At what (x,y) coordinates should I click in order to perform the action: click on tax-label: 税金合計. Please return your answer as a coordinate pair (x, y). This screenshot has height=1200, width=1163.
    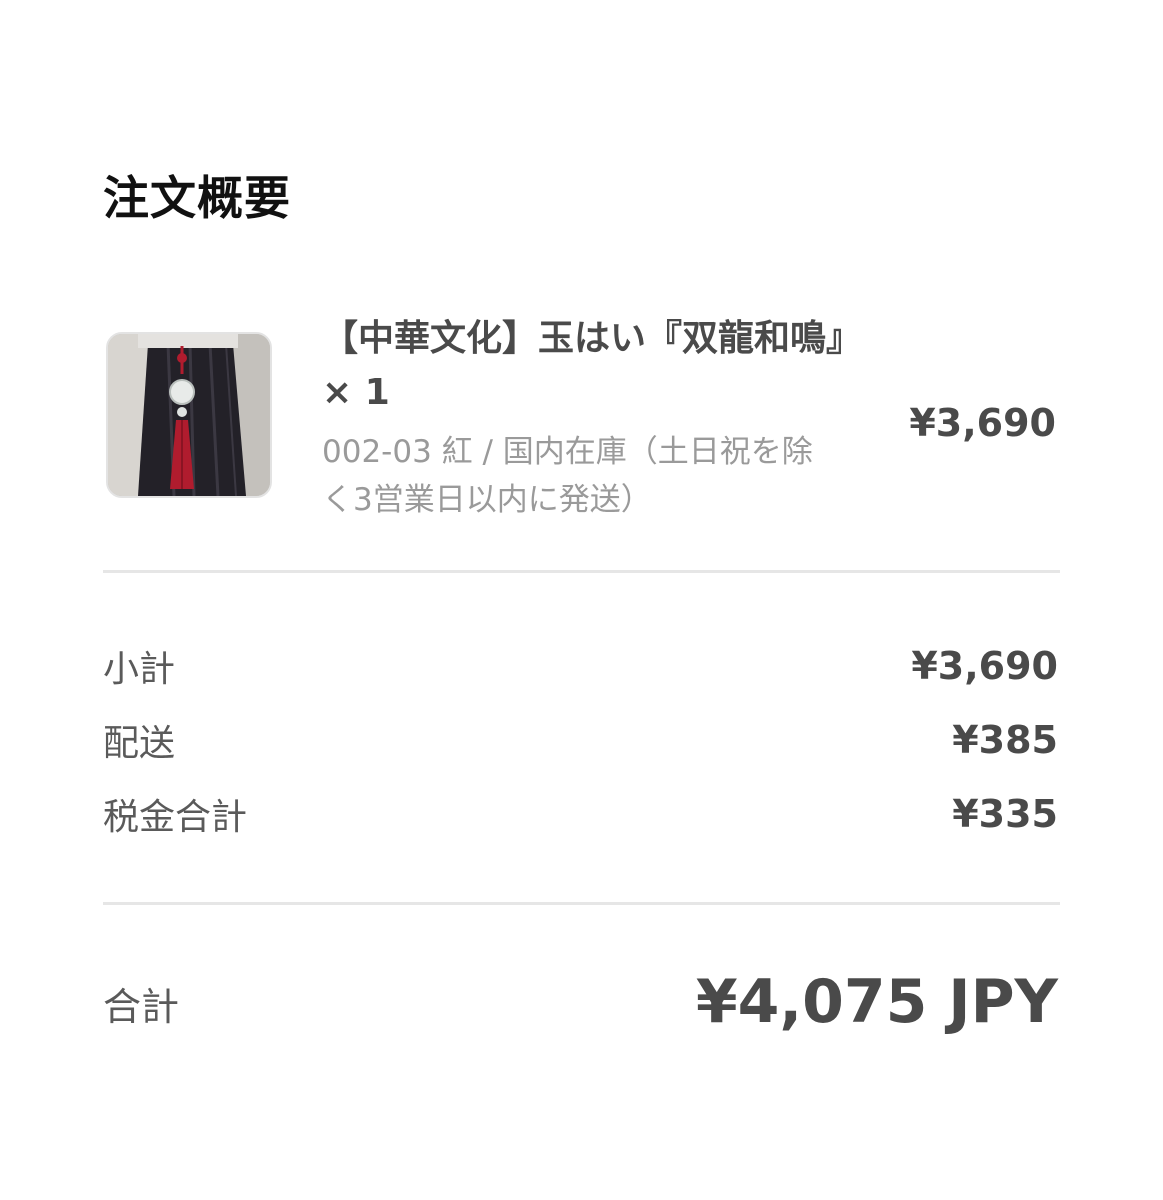
    Looking at the image, I should click on (175, 817).